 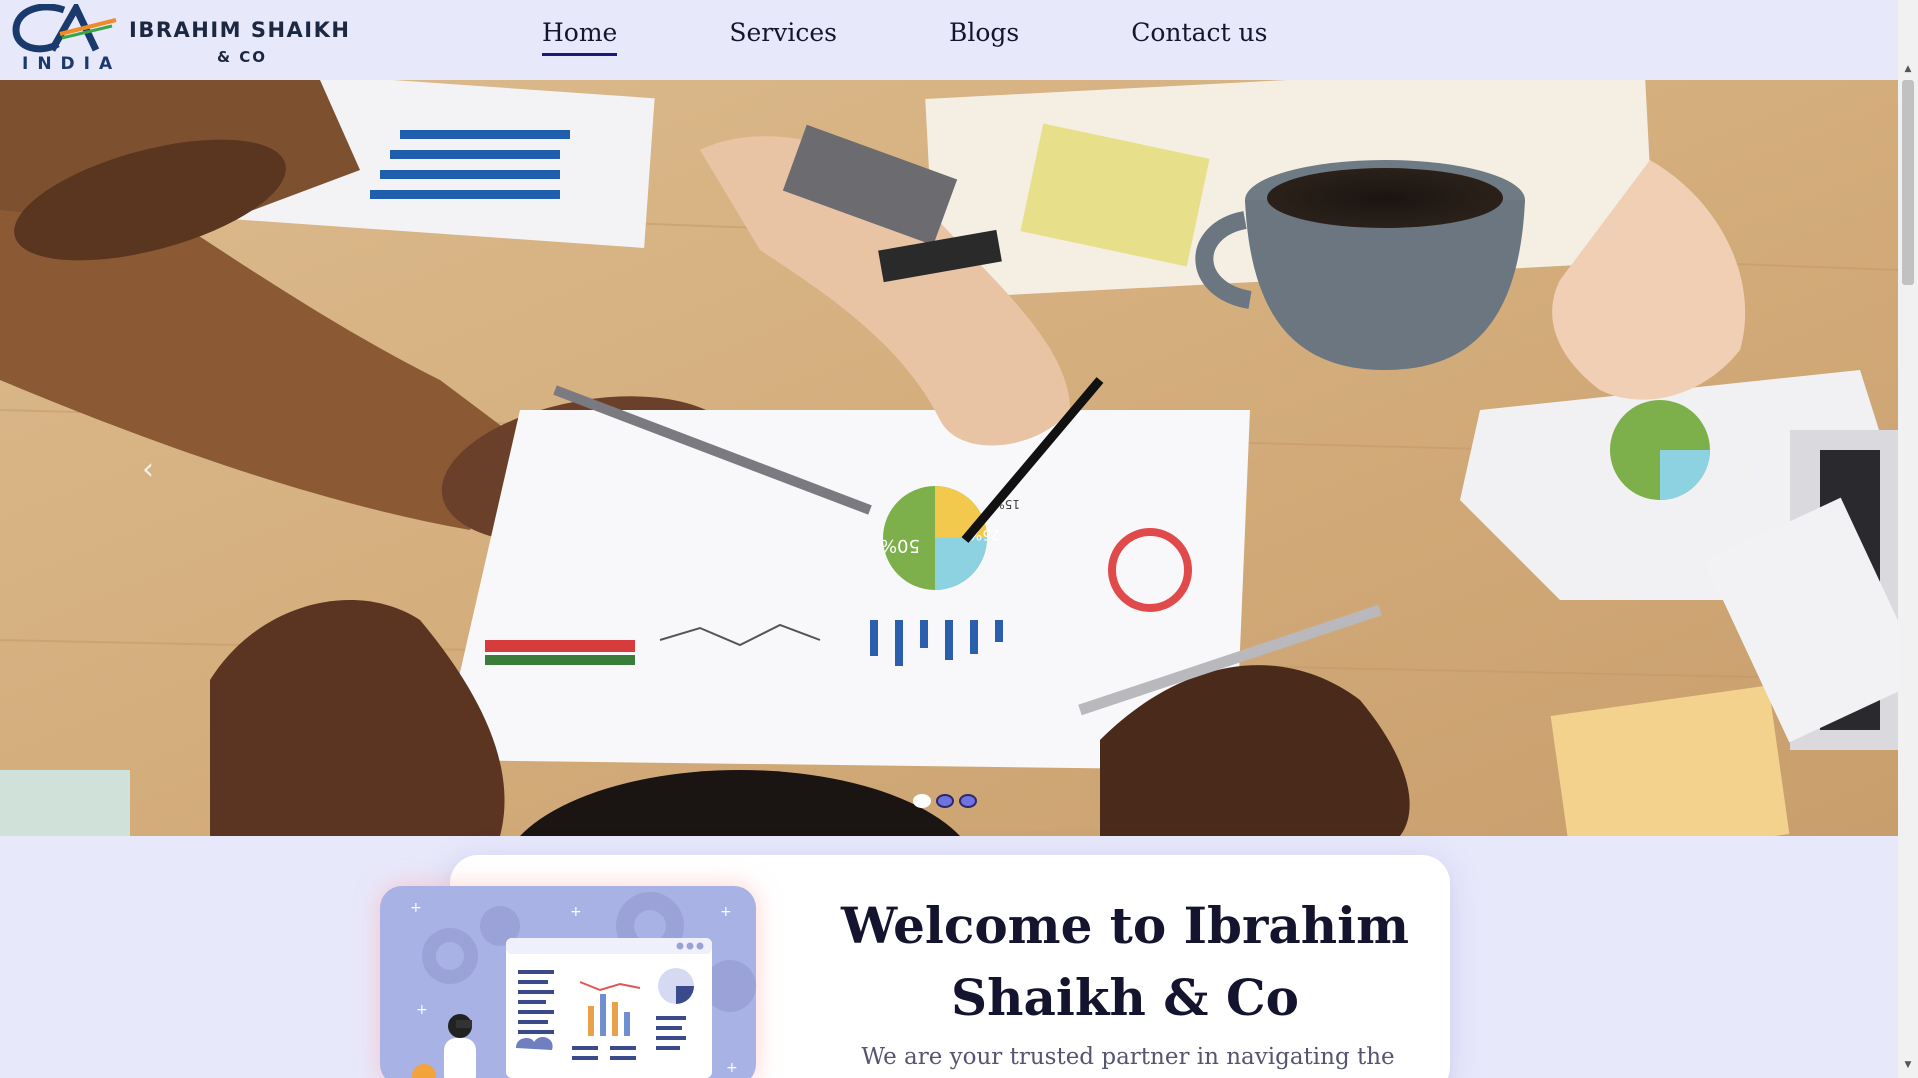 What do you see at coordinates (148, 469) in the screenshot?
I see `carousel-prev-arrow-icon: ‹` at bounding box center [148, 469].